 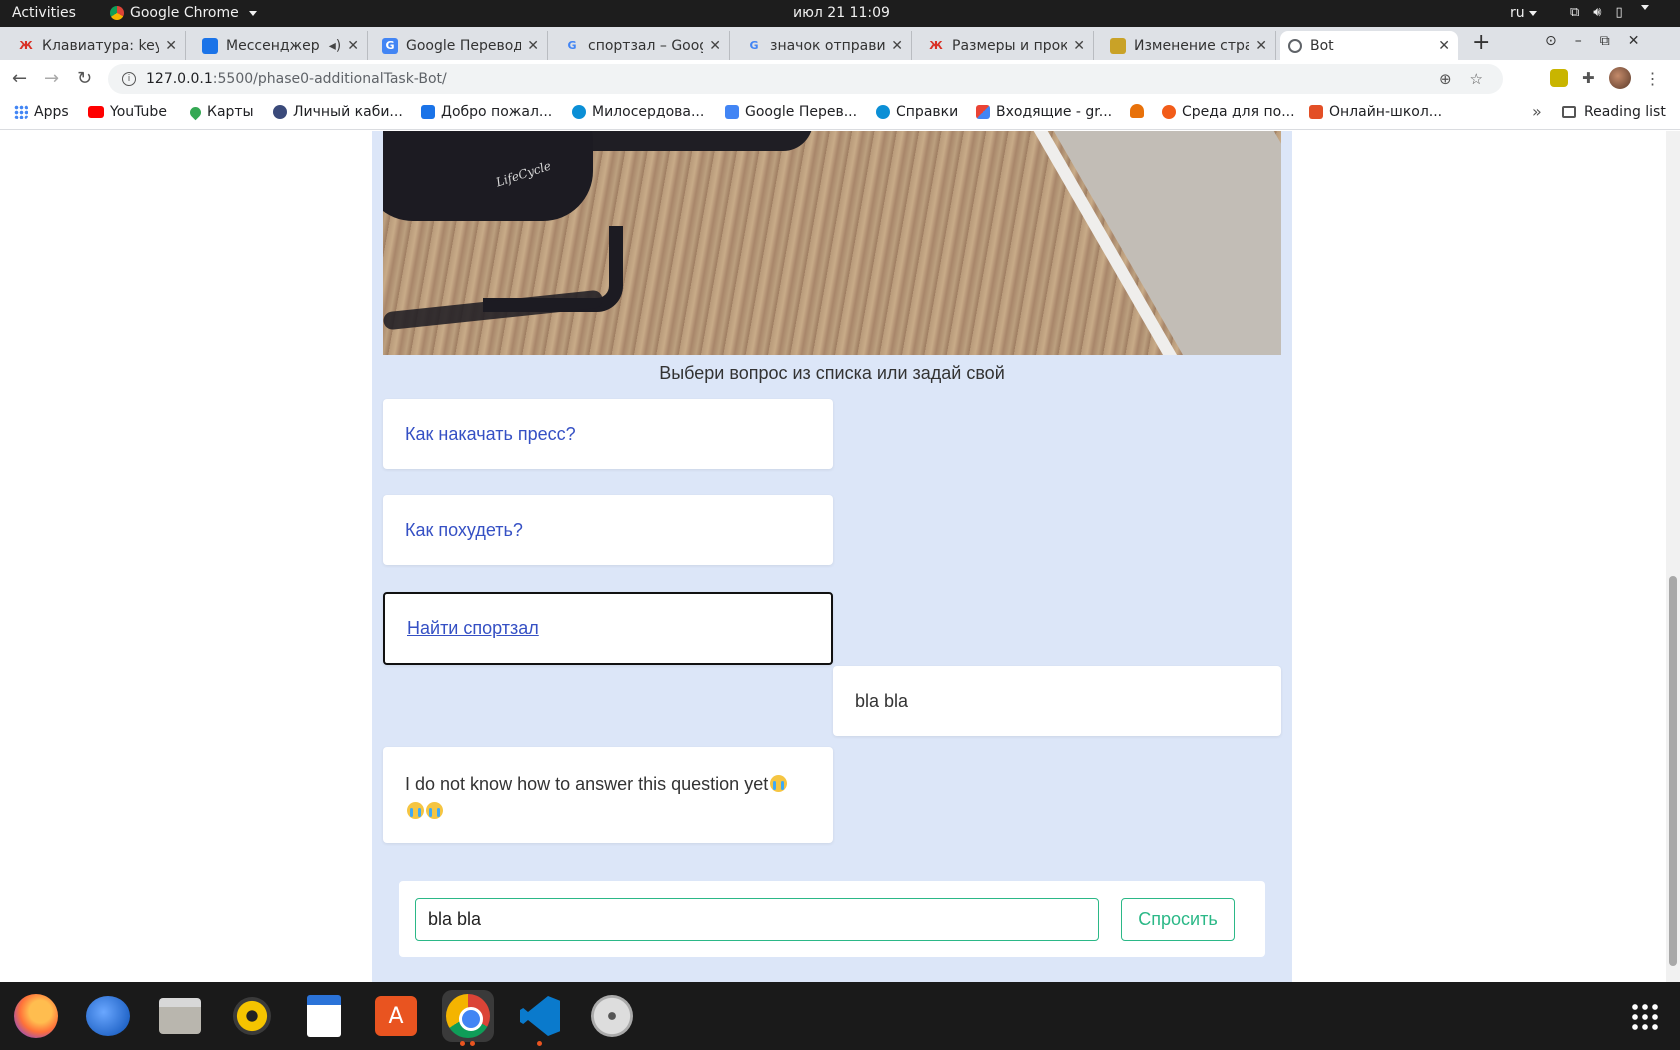 I want to click on restore-icon: ⧉, so click(x=1605, y=41).